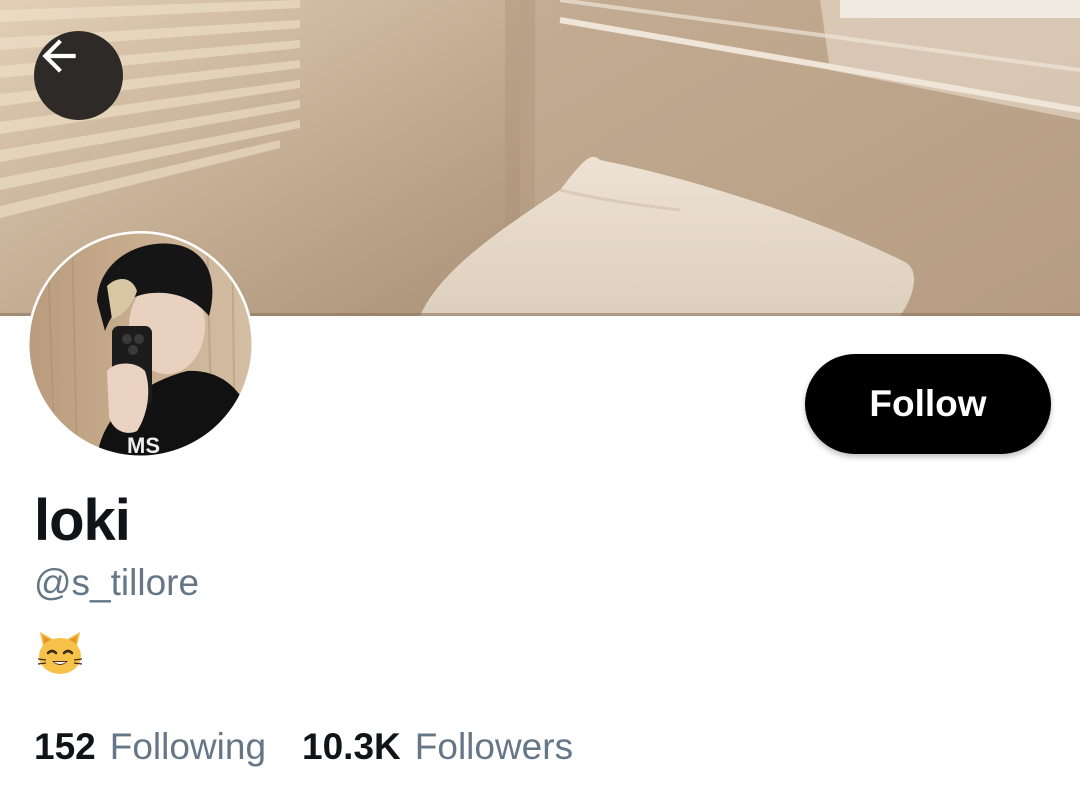 Image resolution: width=1080 pixels, height=800 pixels. I want to click on profile-stats: 152 Following 10.3K Followers, so click(303, 747).